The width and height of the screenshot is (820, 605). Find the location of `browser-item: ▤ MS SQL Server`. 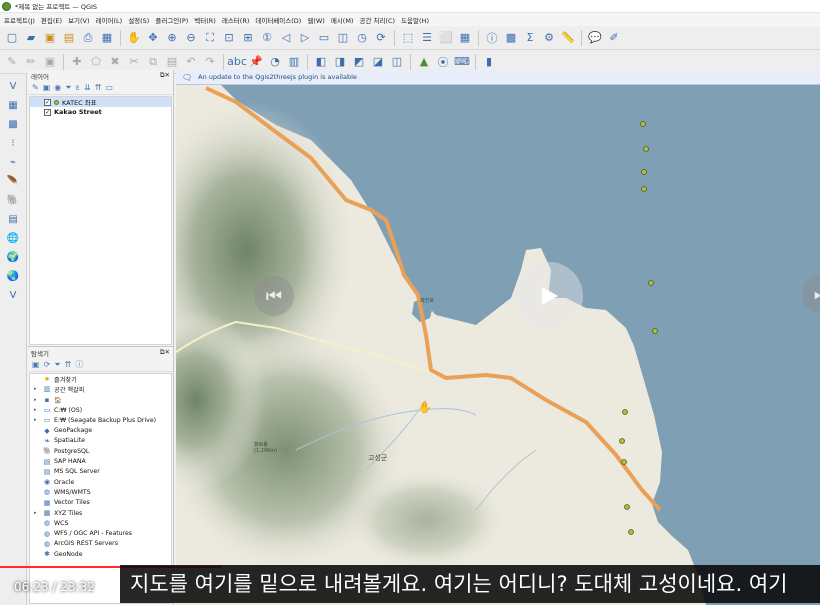

browser-item: ▤ MS SQL Server is located at coordinates (100, 472).